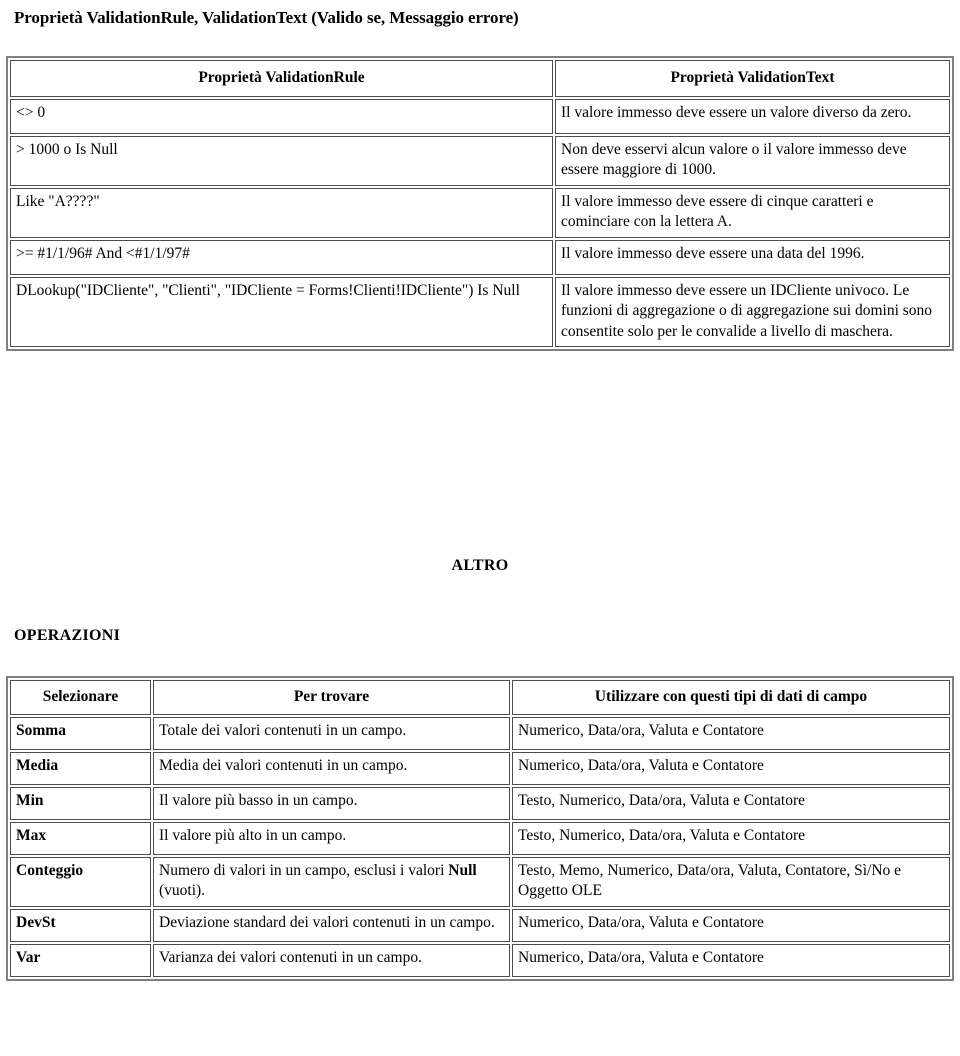 This screenshot has width=960, height=1056. What do you see at coordinates (462, 870) in the screenshot?
I see `description-bold-keyword: Null` at bounding box center [462, 870].